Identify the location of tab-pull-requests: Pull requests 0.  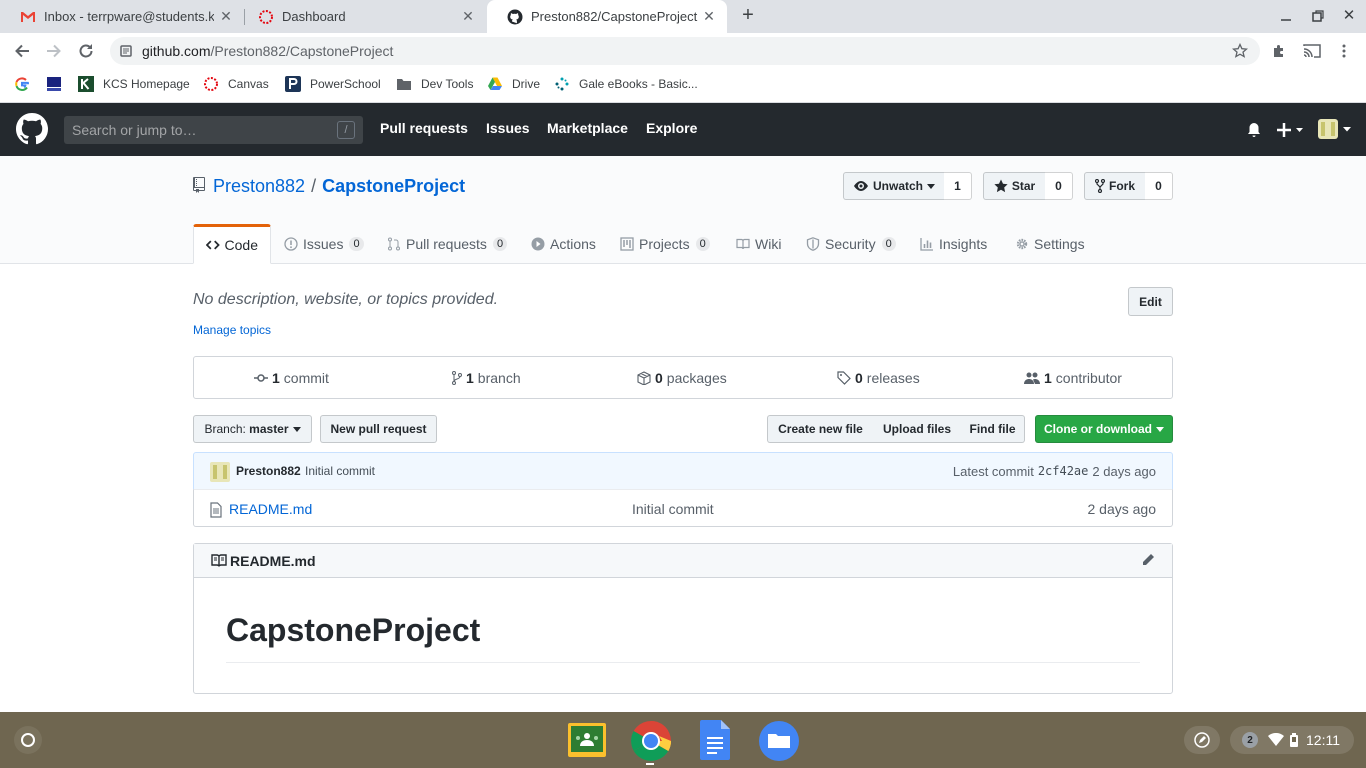
(447, 244).